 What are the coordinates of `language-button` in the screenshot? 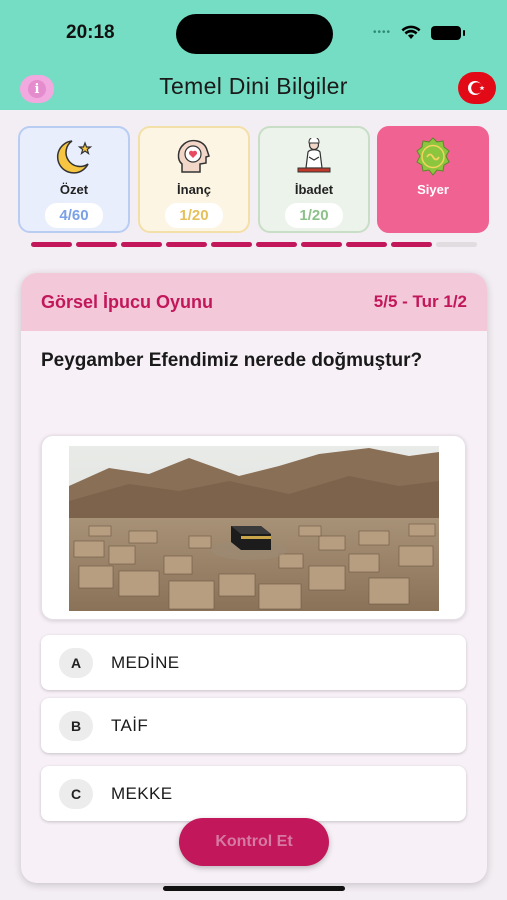 It's located at (477, 88).